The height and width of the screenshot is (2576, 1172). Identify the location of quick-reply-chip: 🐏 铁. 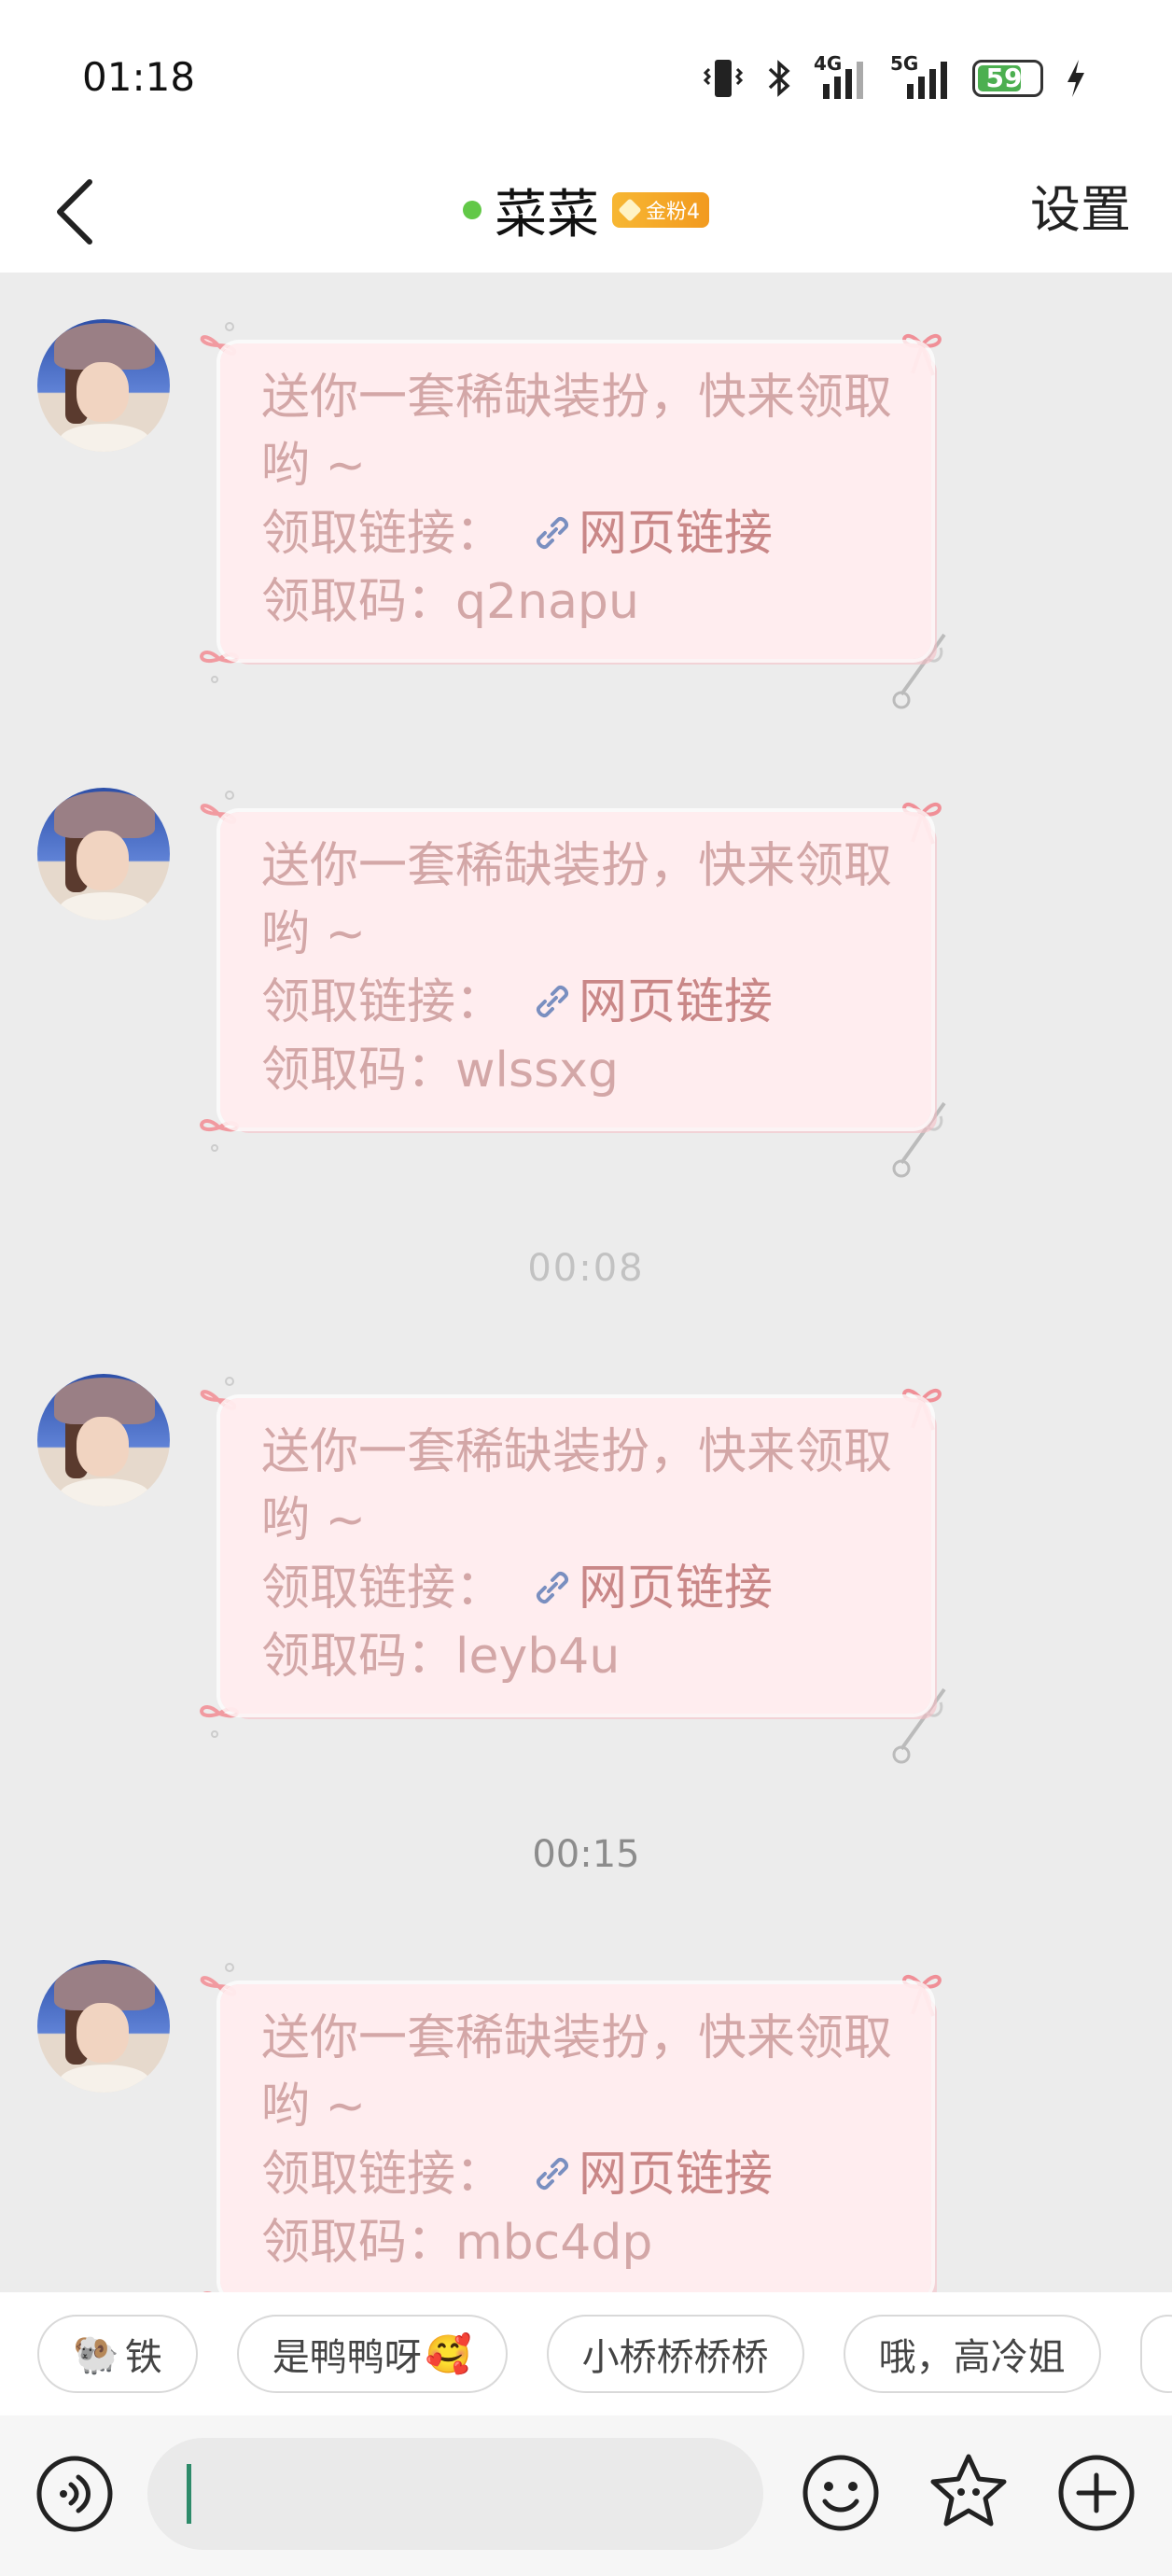
(117, 2354).